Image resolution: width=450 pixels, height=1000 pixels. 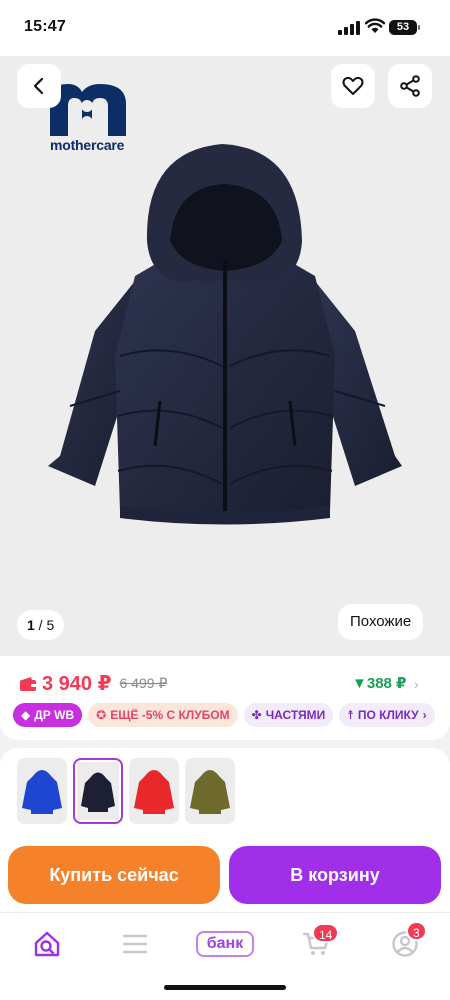 I want to click on installments-icon: ✤, so click(x=256, y=715).